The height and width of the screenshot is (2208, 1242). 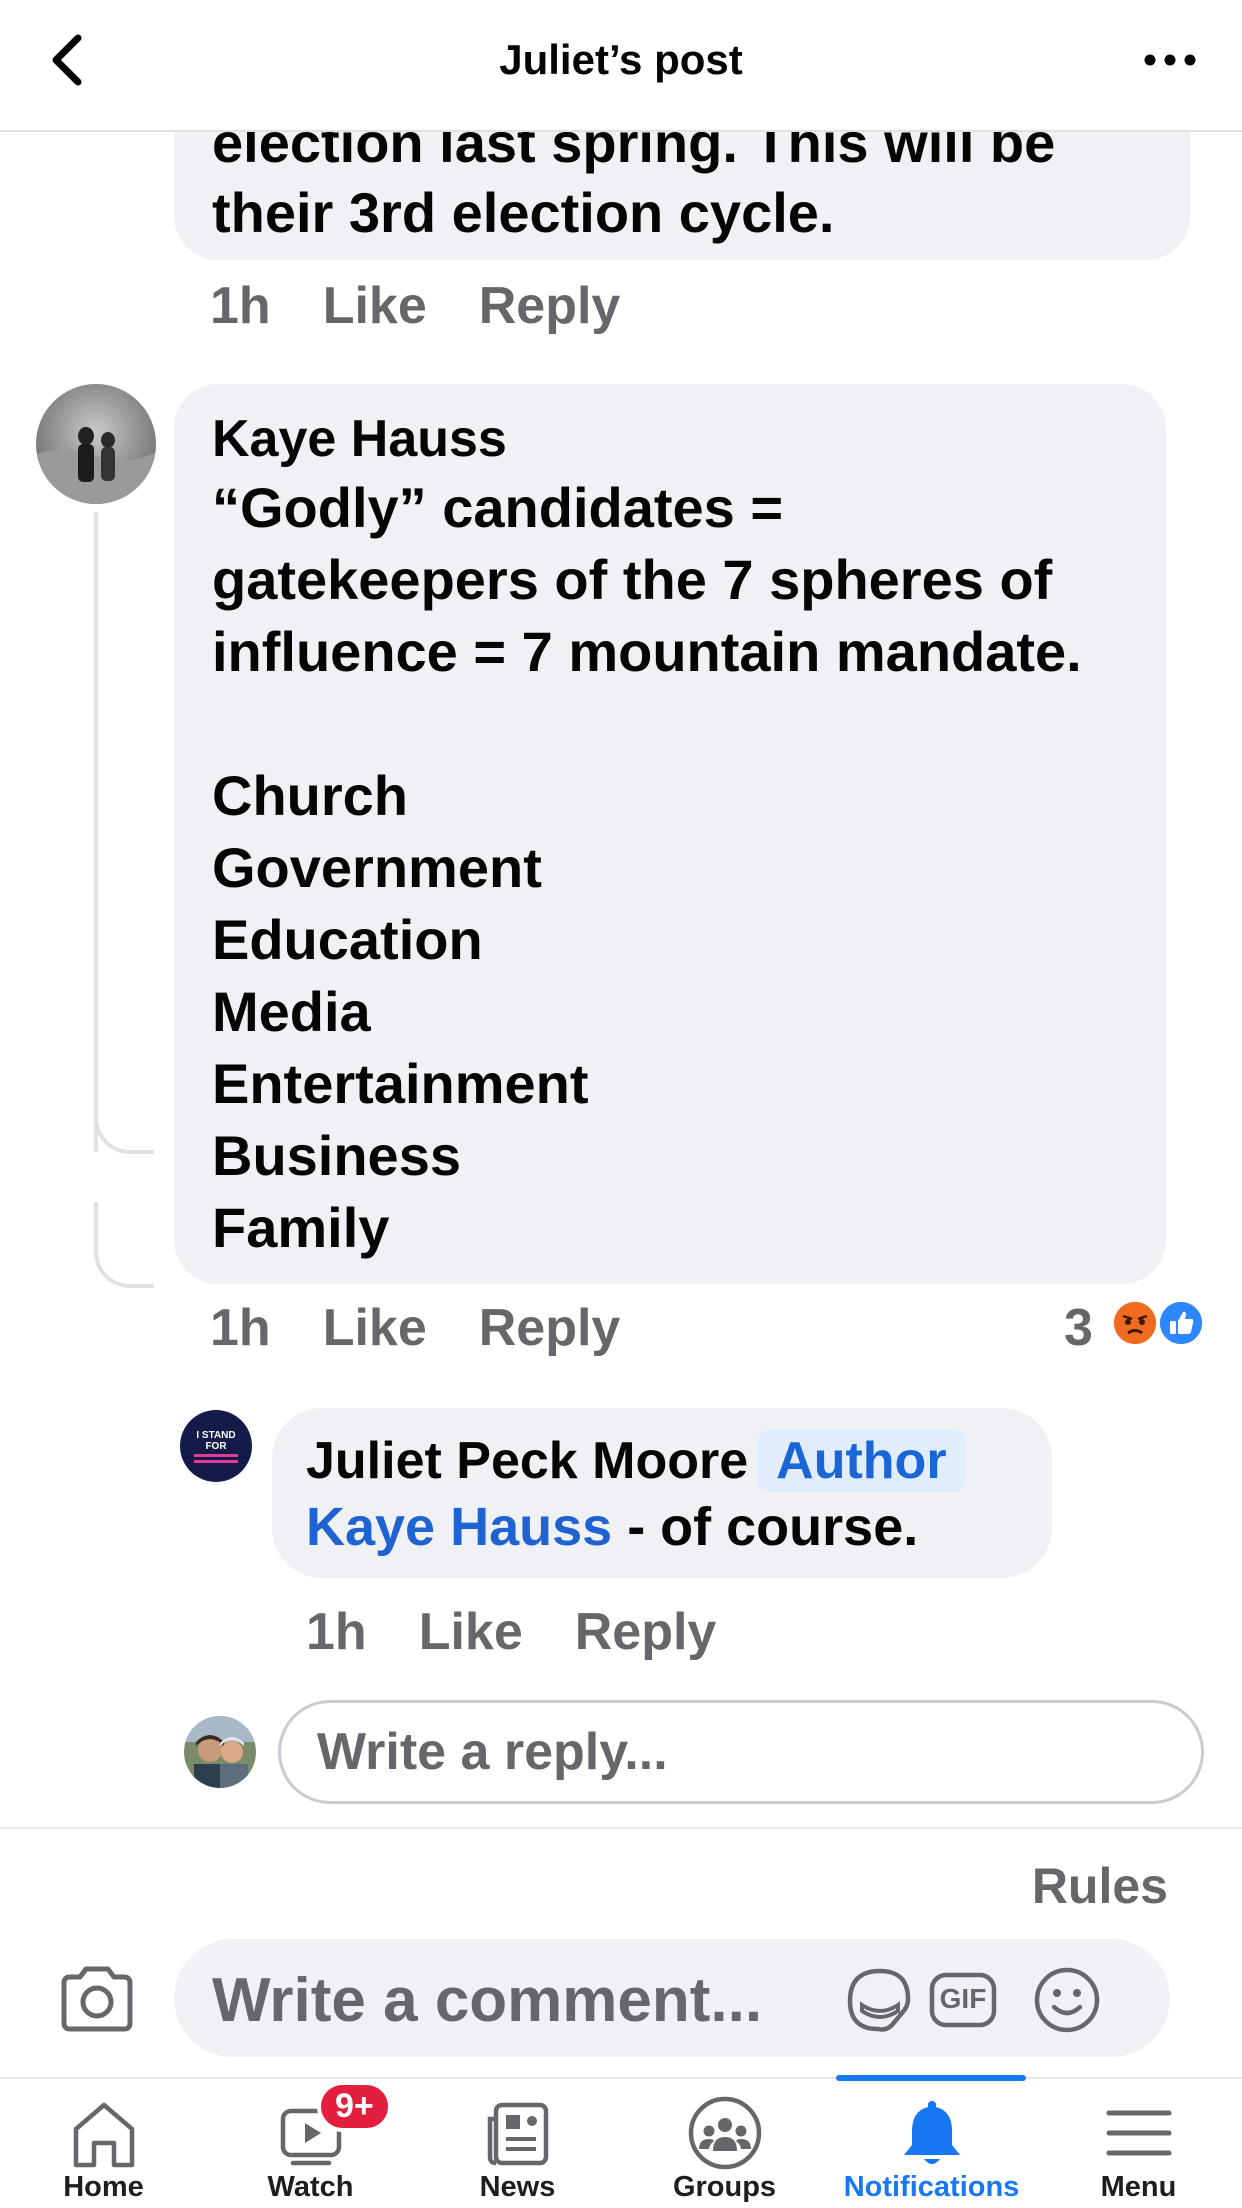 I want to click on tab-label: Notifications, so click(x=931, y=2187).